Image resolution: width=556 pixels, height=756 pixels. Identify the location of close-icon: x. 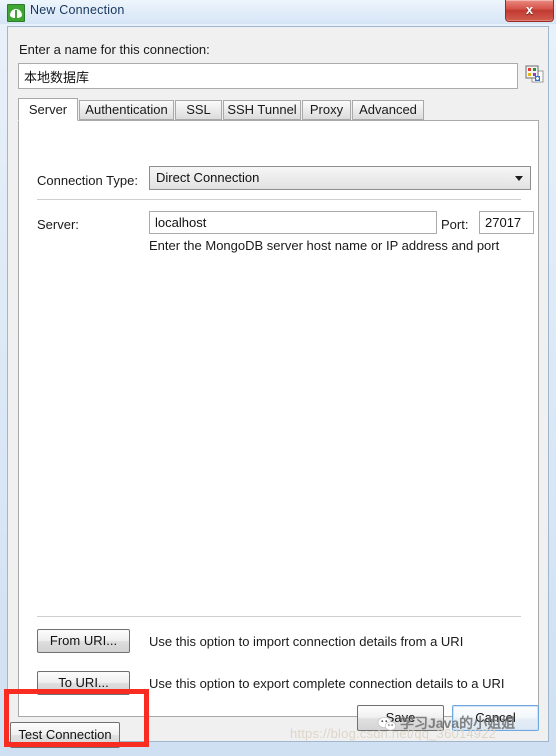
(529, 11).